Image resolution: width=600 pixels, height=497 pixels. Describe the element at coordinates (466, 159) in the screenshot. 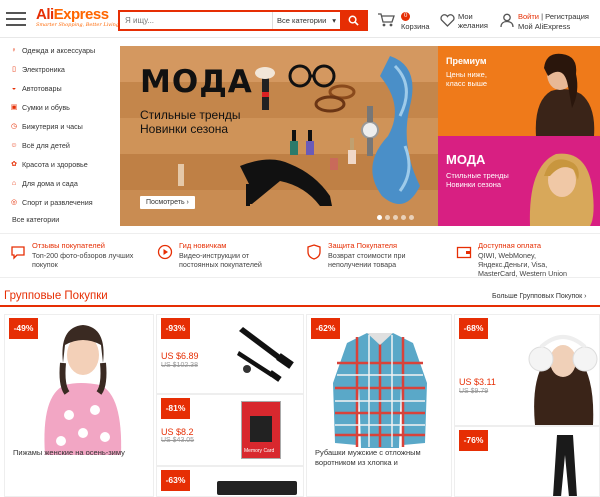

I see `promo-title: МОДА` at that location.